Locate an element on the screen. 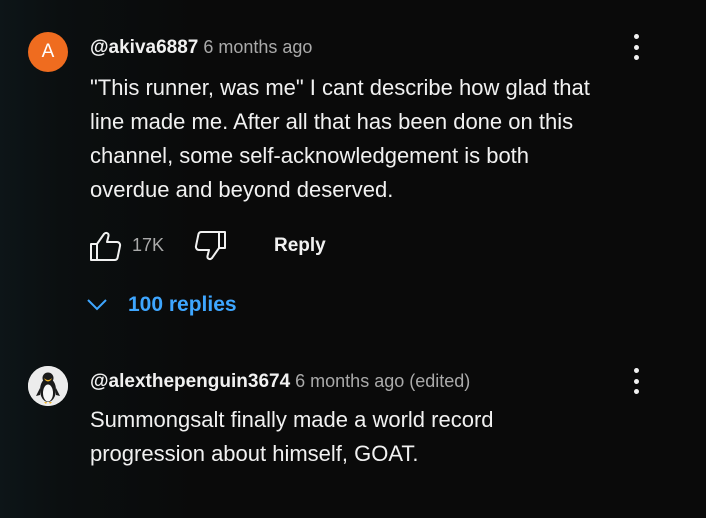 The image size is (706, 518). avatar is located at coordinates (48, 386).